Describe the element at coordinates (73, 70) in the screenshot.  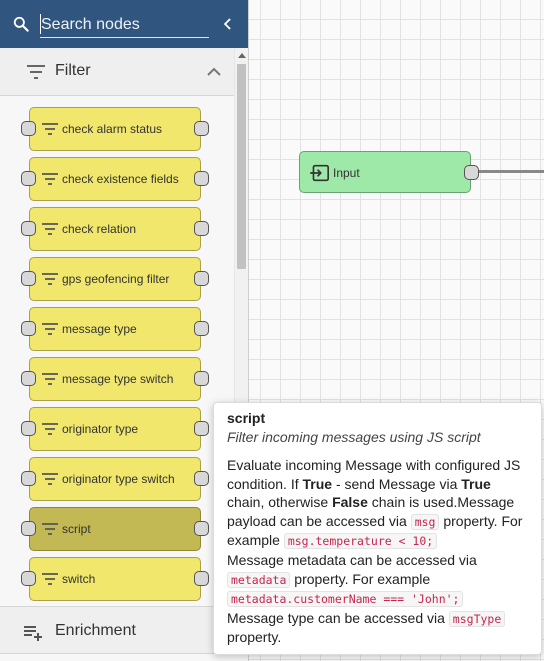
I see `section-title-filter: Filter` at that location.